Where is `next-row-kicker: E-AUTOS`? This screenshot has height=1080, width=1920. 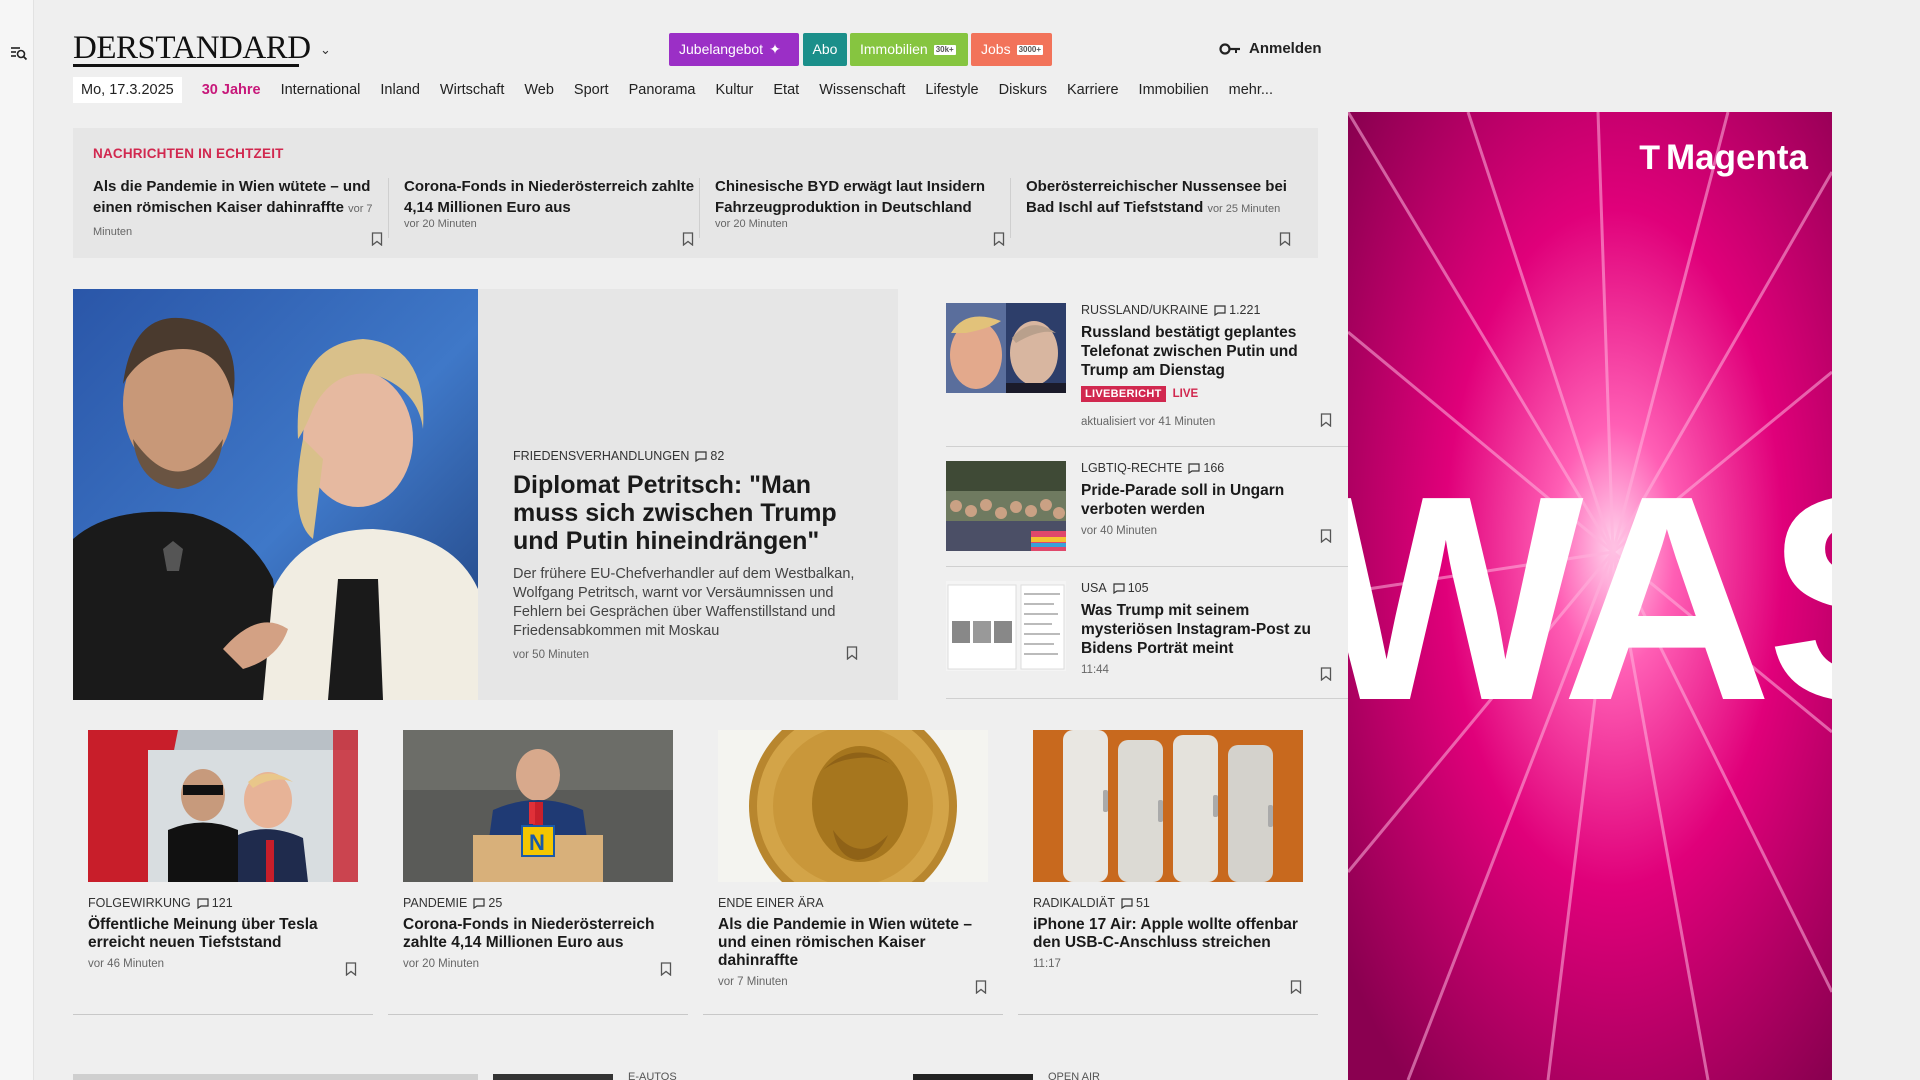
next-row-kicker: E-AUTOS is located at coordinates (652, 1075).